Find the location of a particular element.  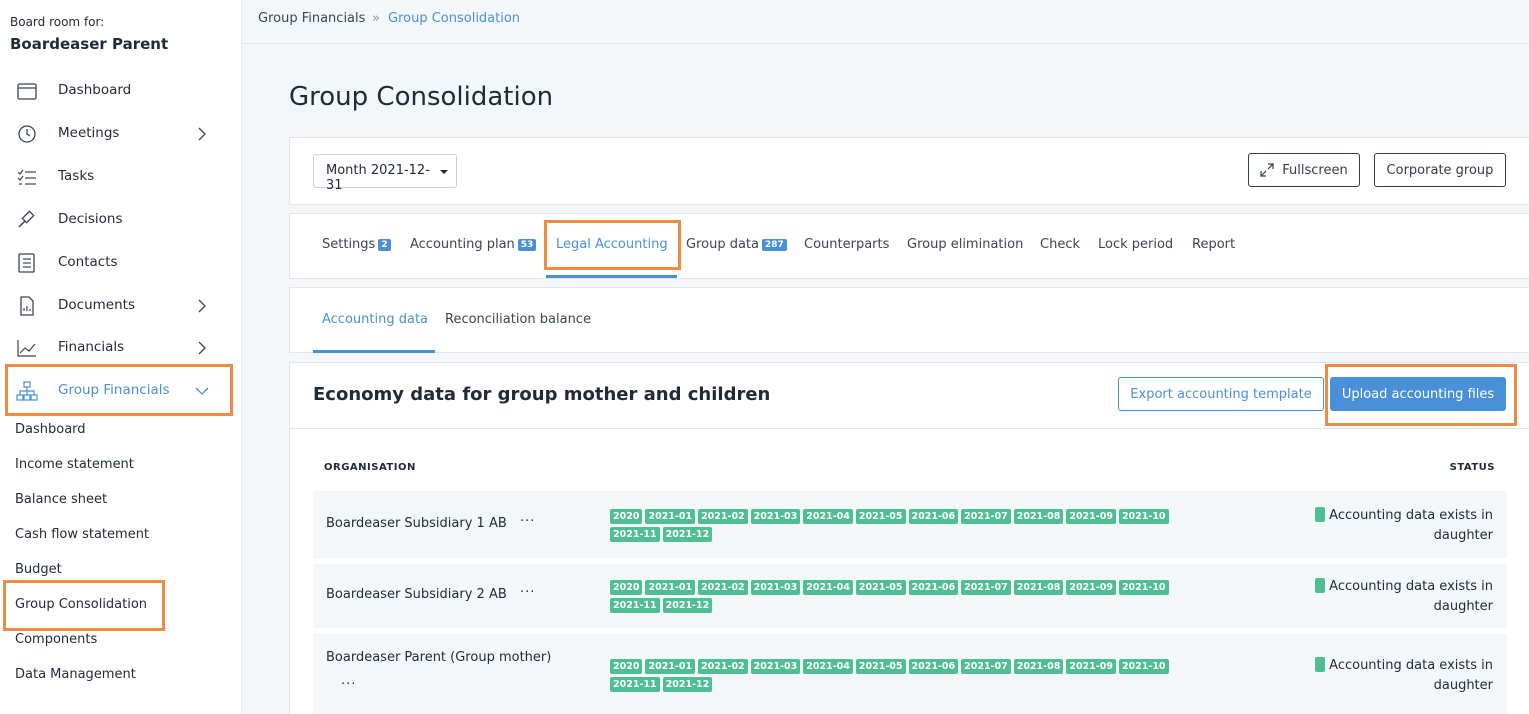

submenu-item-data-management: Data Management is located at coordinates (75, 674).